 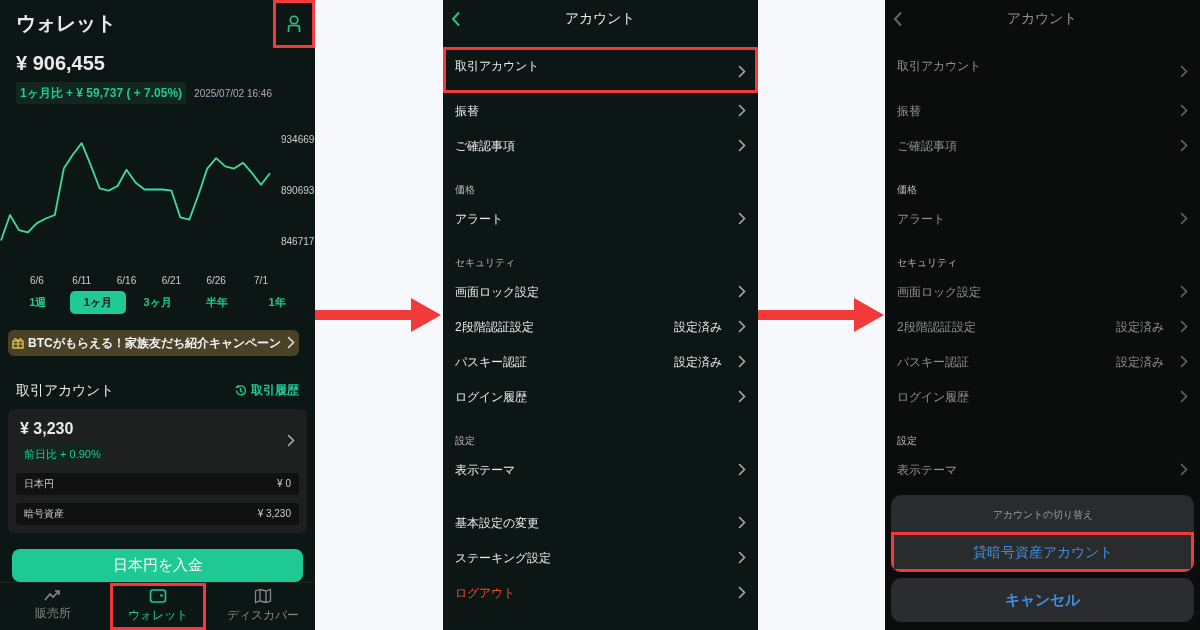 I want to click on history-link: 取引履歴, so click(x=266, y=390).